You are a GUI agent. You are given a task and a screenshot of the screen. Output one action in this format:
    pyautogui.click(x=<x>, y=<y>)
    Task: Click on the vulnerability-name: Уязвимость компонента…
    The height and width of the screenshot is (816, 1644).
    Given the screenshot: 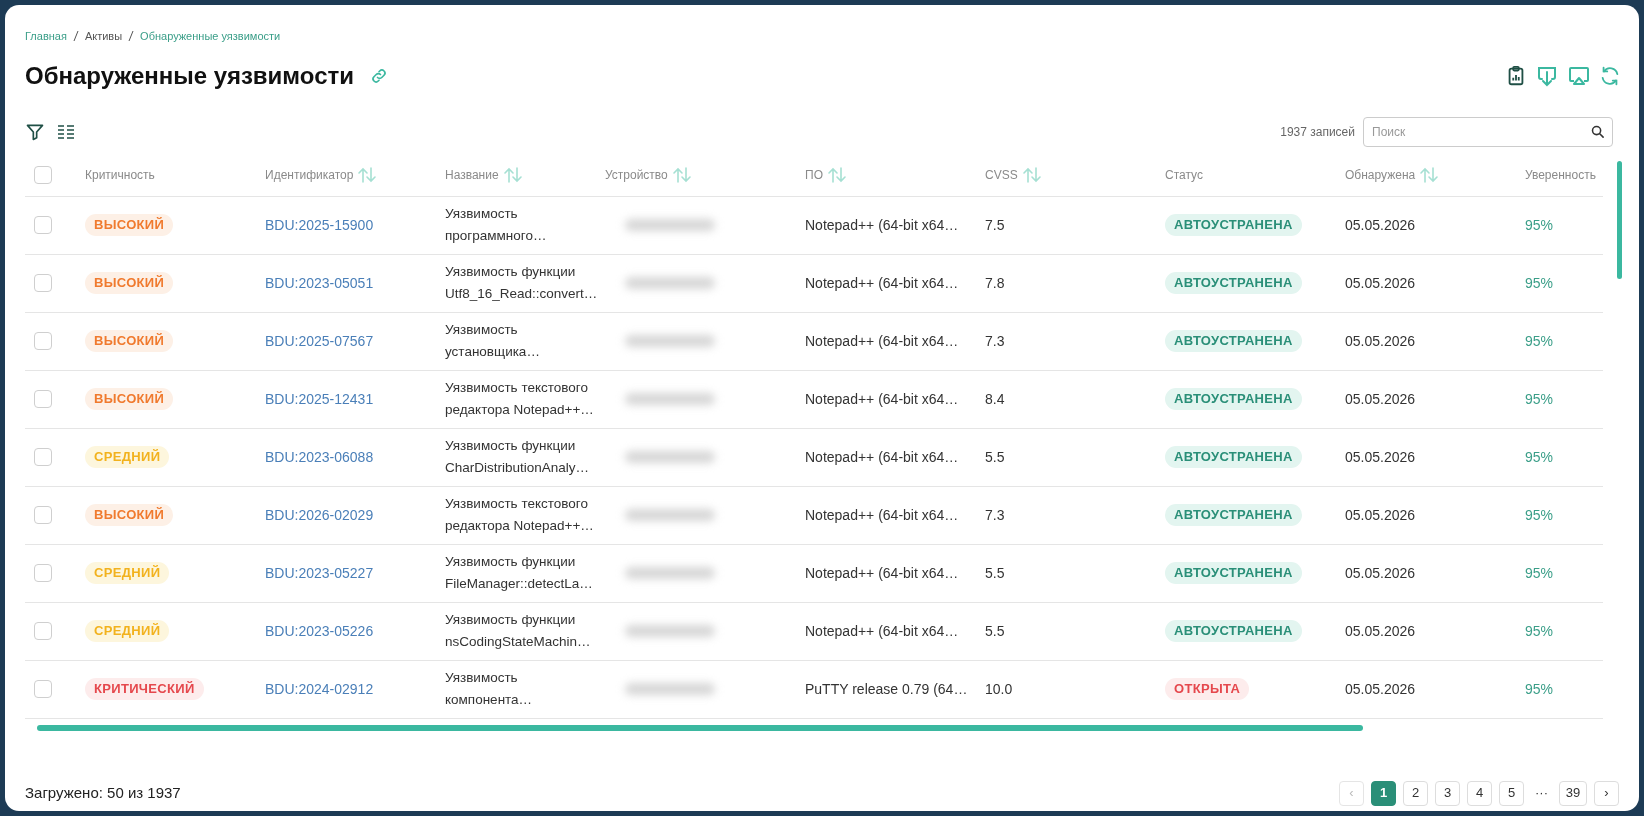 What is the action you would take?
    pyautogui.click(x=489, y=689)
    